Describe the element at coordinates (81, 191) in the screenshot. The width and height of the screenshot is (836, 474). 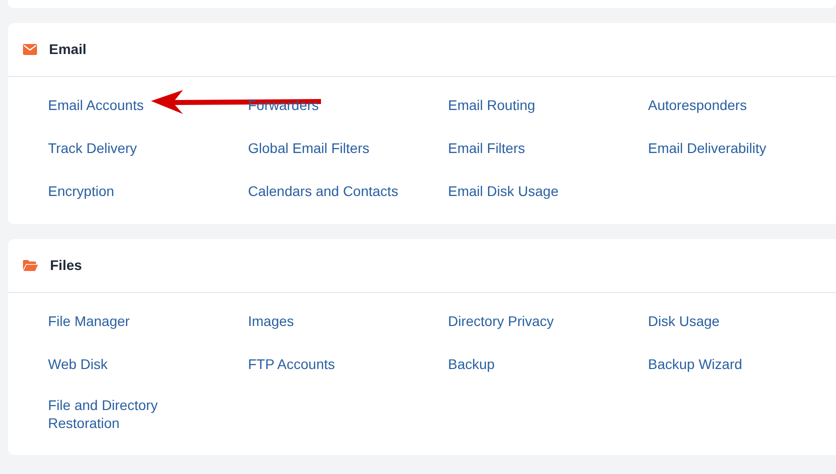
I see `tool-link: Encryption` at that location.